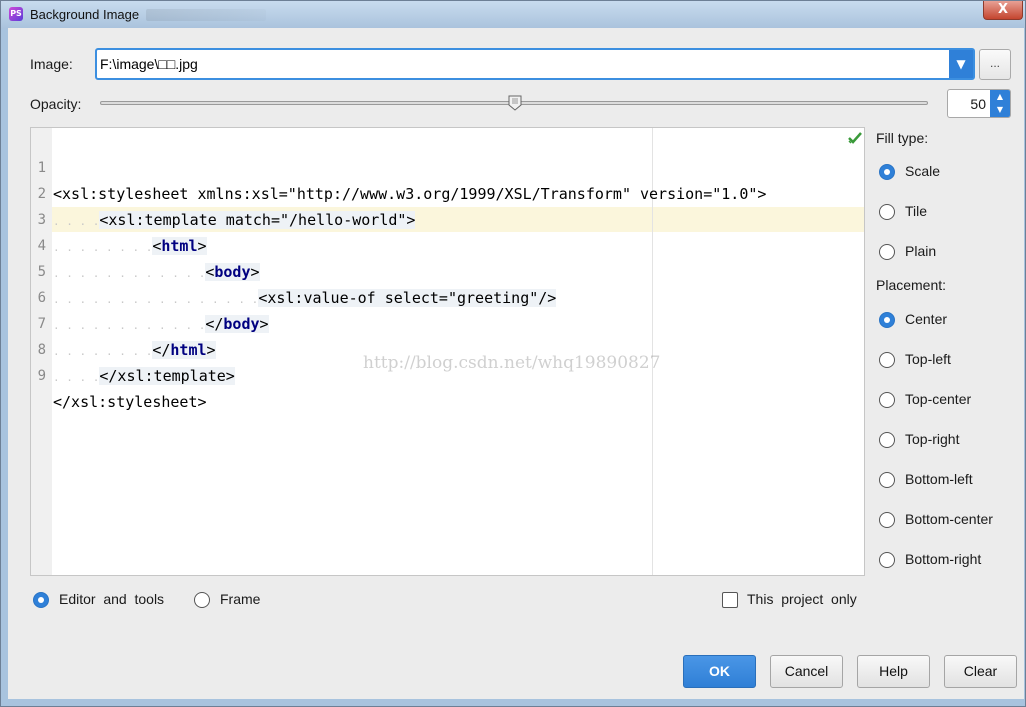 The height and width of the screenshot is (707, 1026). I want to click on window-title: Background Image, so click(85, 14).